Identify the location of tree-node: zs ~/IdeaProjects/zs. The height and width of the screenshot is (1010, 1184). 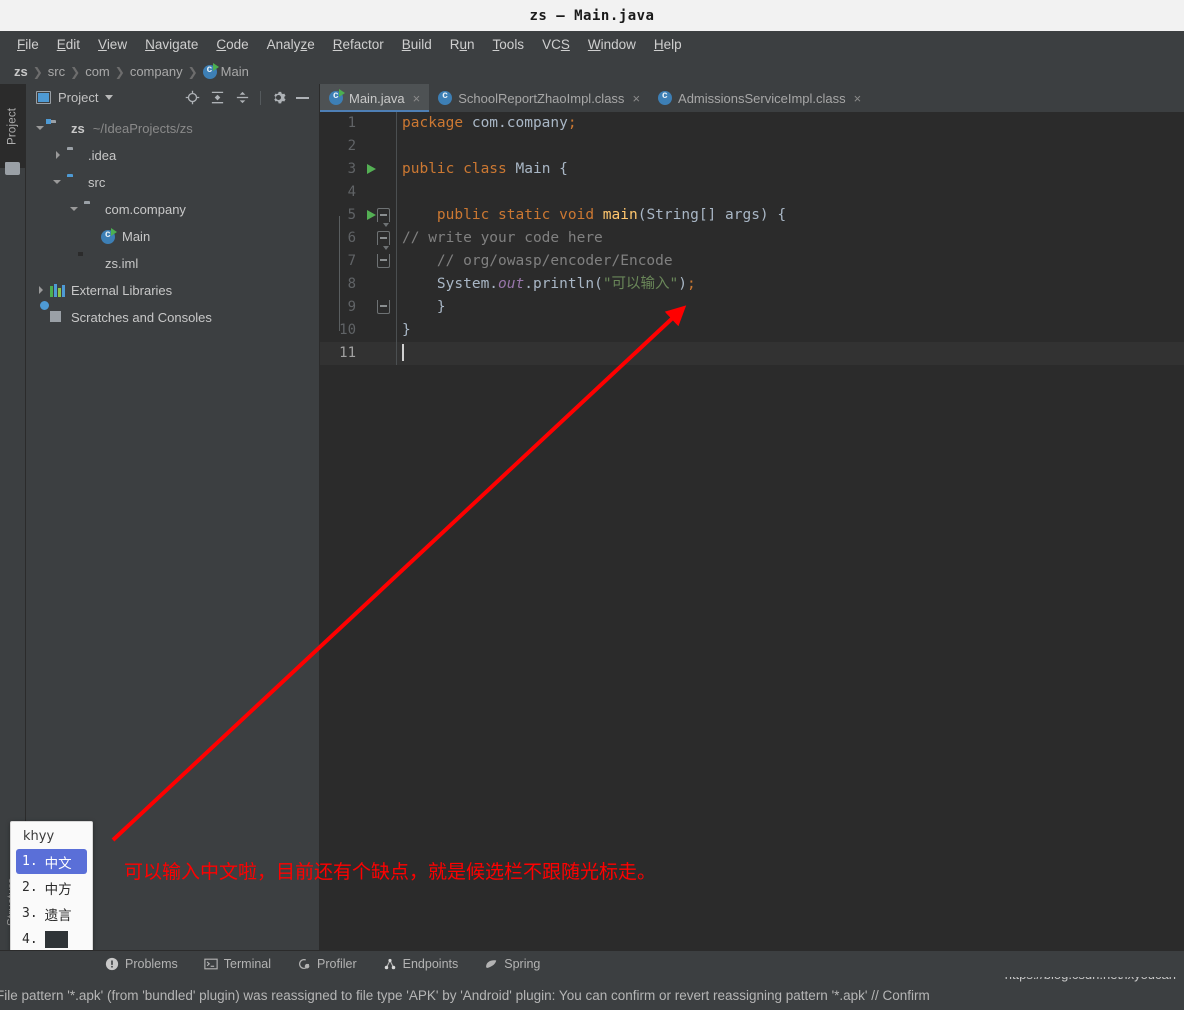
(172, 128).